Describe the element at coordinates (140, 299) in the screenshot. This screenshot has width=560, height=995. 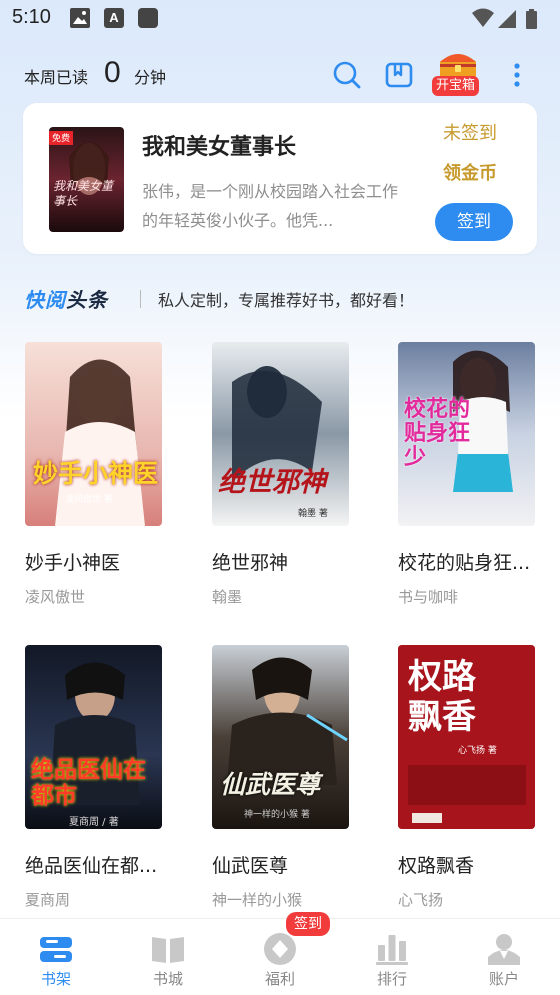
I see `section-divider` at that location.